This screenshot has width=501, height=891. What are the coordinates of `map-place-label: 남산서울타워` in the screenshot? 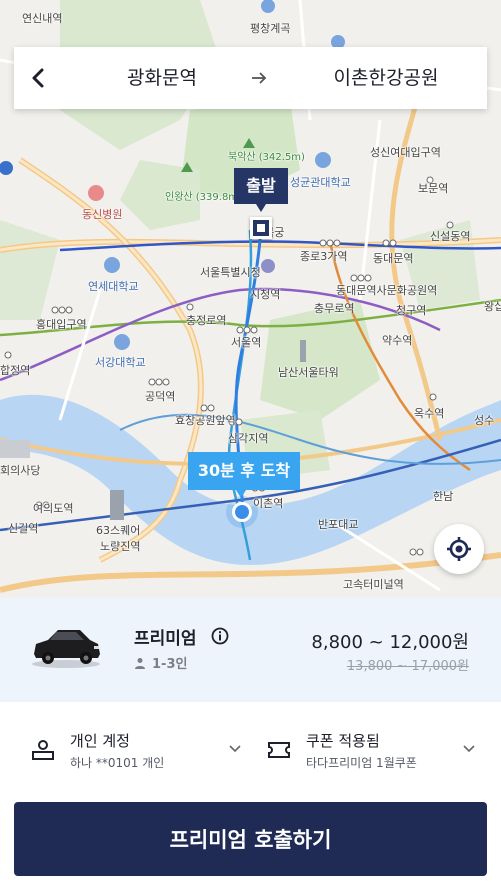 It's located at (308, 372).